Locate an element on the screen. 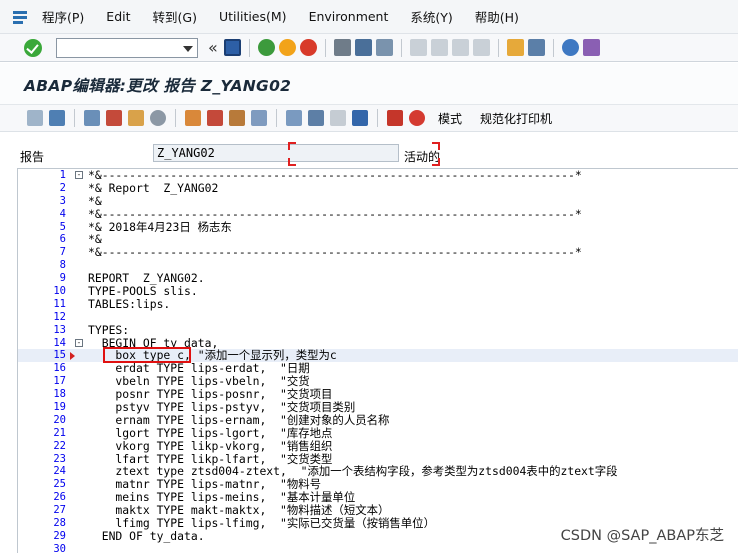 The width and height of the screenshot is (738, 553). last-page-icon is located at coordinates (481, 47).